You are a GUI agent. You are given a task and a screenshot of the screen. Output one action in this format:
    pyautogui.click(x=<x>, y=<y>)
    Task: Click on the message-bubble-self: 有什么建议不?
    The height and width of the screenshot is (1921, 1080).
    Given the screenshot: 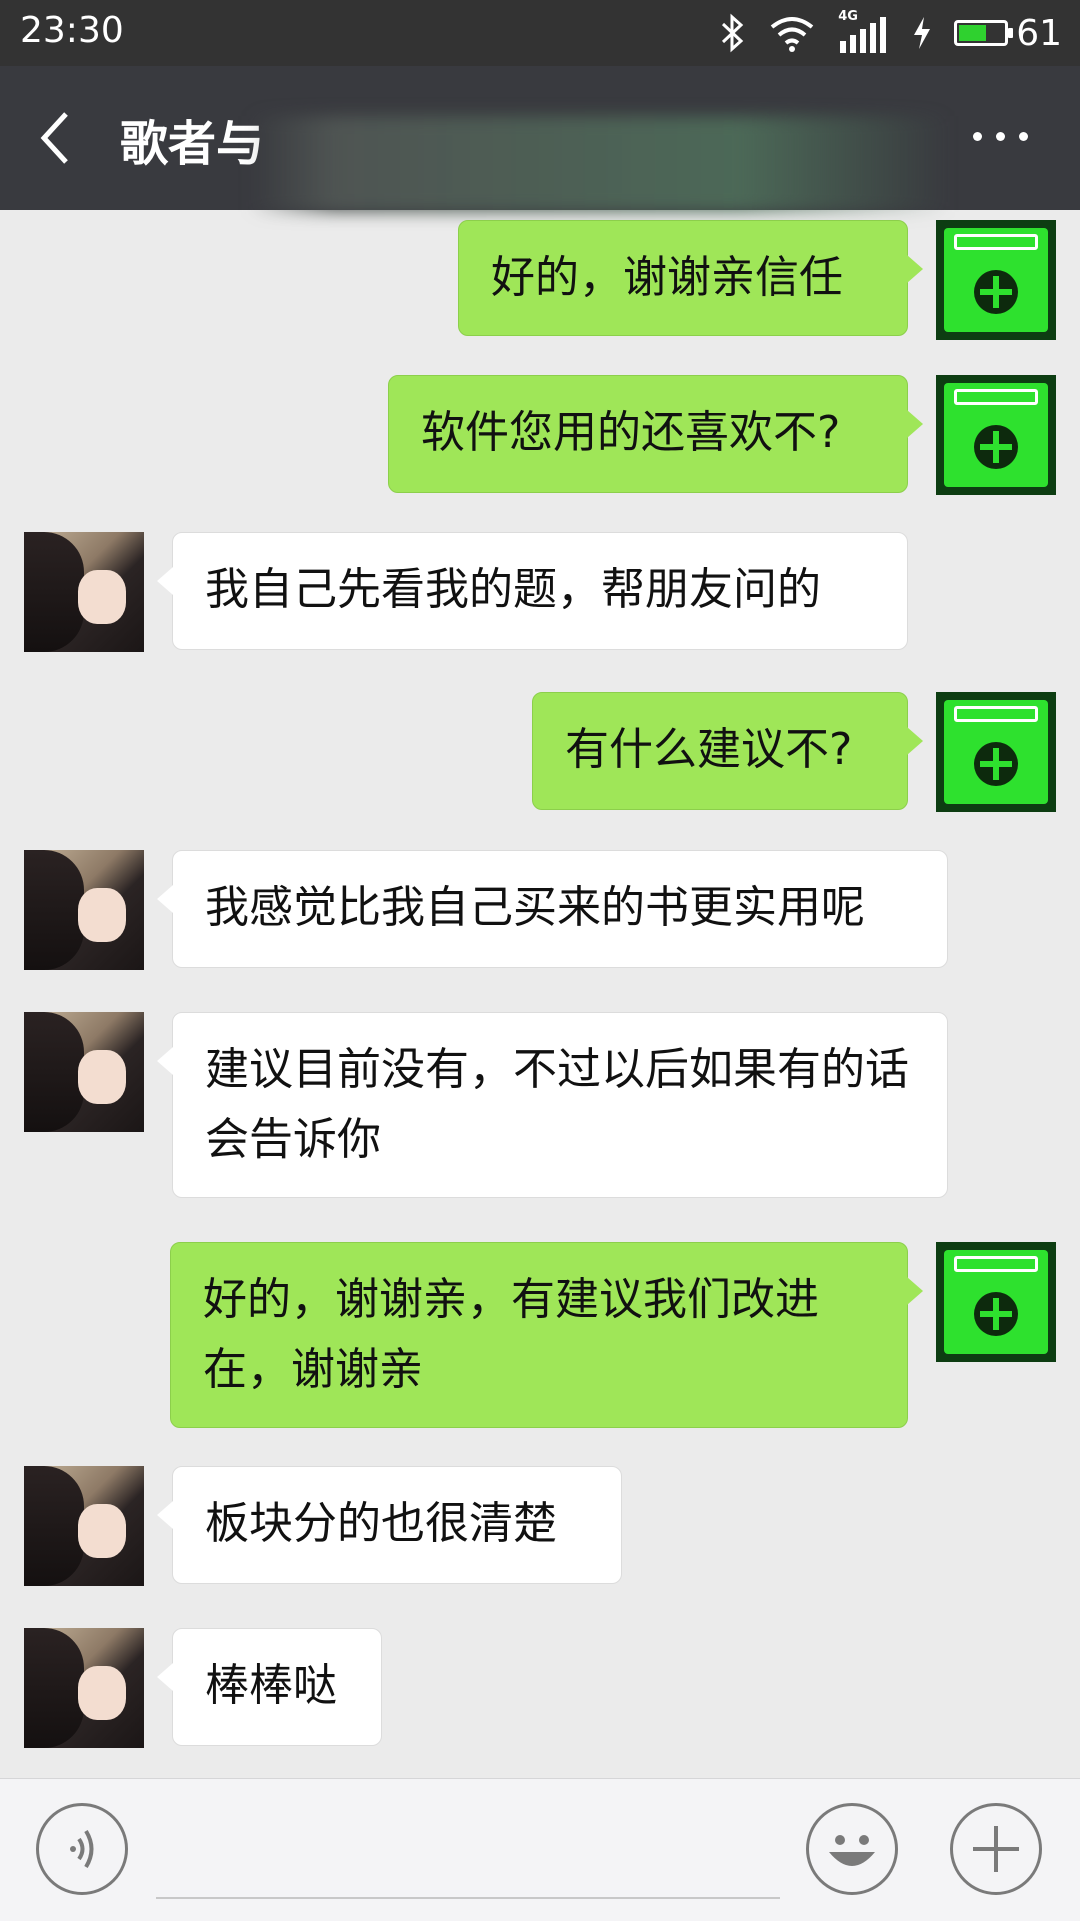 What is the action you would take?
    pyautogui.click(x=727, y=751)
    